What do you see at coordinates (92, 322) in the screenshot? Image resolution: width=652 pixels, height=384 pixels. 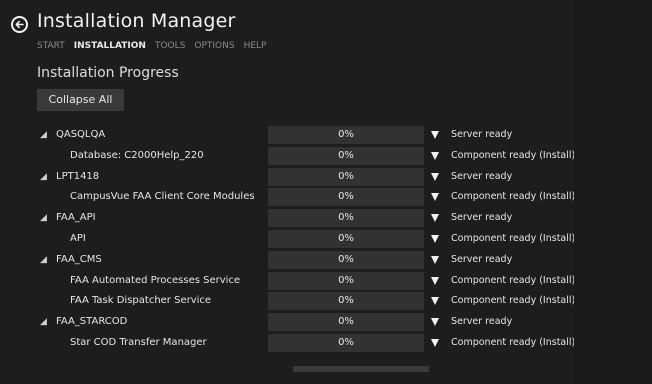 I see `server-name: FAA_STARCOD` at bounding box center [92, 322].